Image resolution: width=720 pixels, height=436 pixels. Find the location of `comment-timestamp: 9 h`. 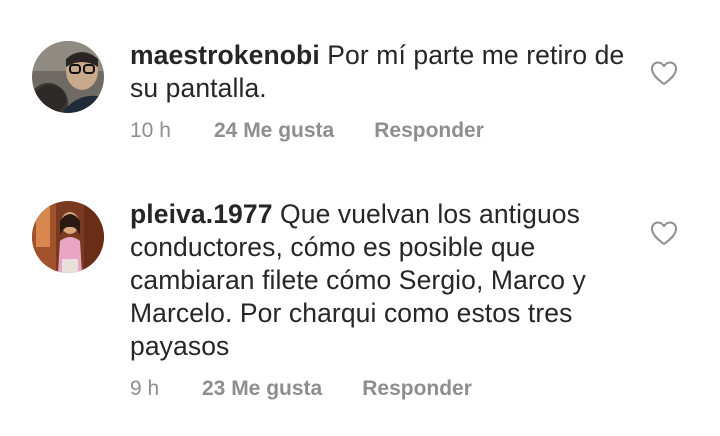

comment-timestamp: 9 h is located at coordinates (145, 388).